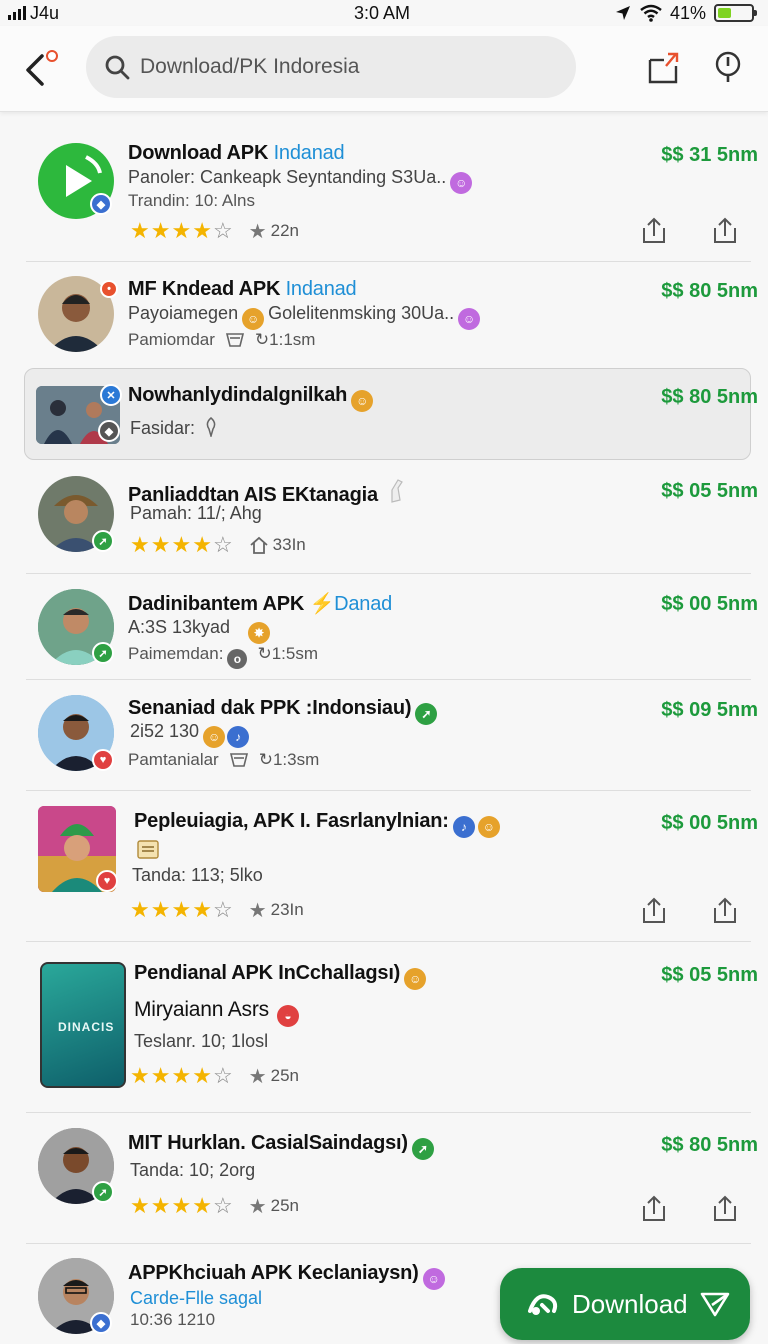 The height and width of the screenshot is (1344, 768). What do you see at coordinates (211, 427) in the screenshot?
I see `pin-icon` at bounding box center [211, 427].